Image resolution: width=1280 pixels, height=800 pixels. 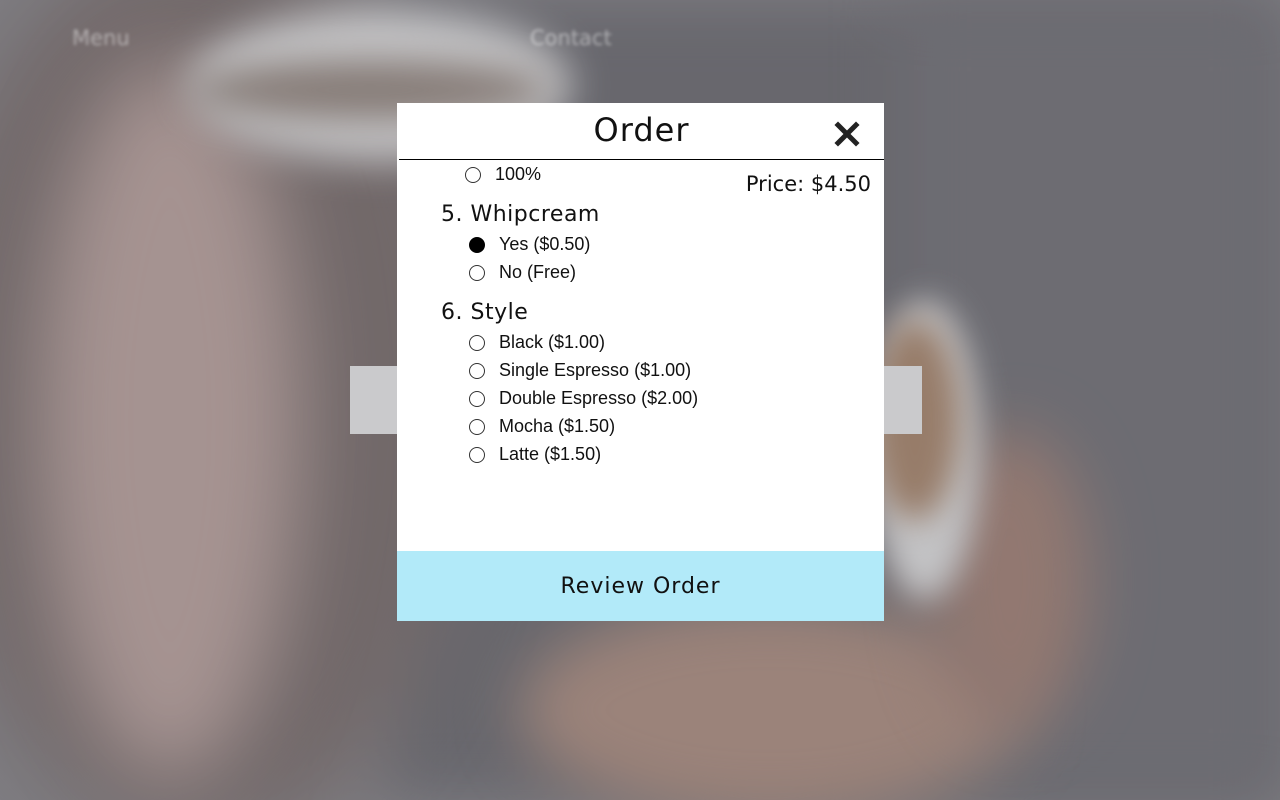 I want to click on review-order-button: Review Order, so click(x=640, y=586).